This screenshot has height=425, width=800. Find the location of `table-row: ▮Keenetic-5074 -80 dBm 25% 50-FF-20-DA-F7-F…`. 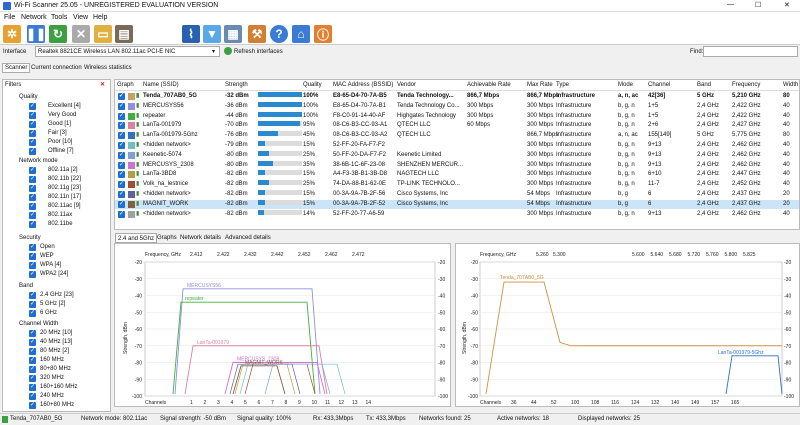

table-row: ▮Keenetic-5074 -80 dBm 25% 50-FF-20-DA-F7-F… is located at coordinates (457, 155).